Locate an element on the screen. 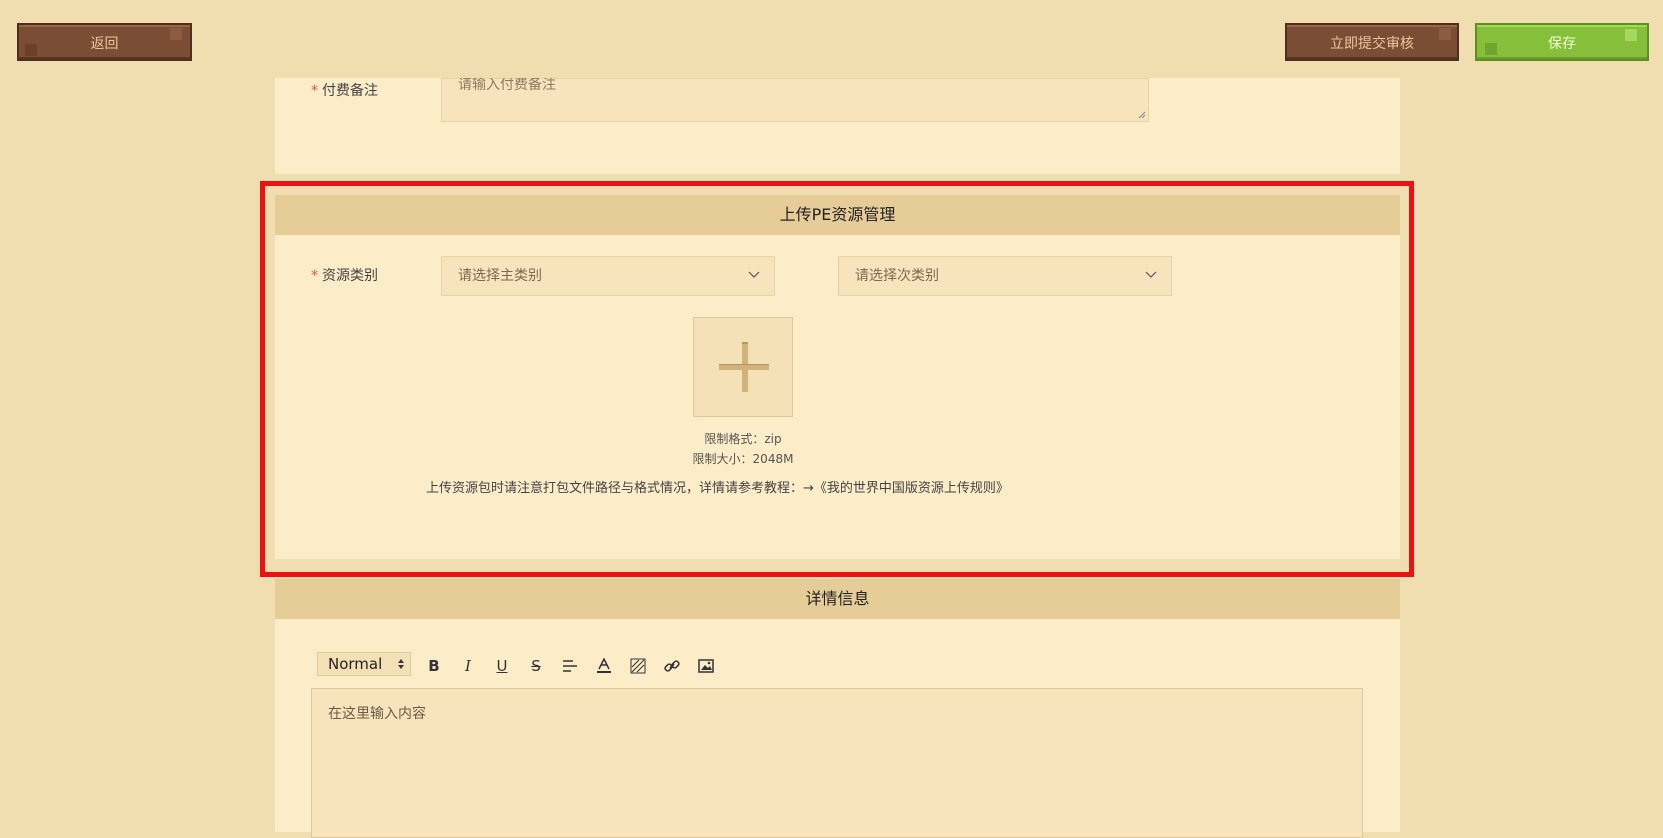 This screenshot has width=1663, height=838. content-editor: 在这里输入内容 is located at coordinates (837, 763).